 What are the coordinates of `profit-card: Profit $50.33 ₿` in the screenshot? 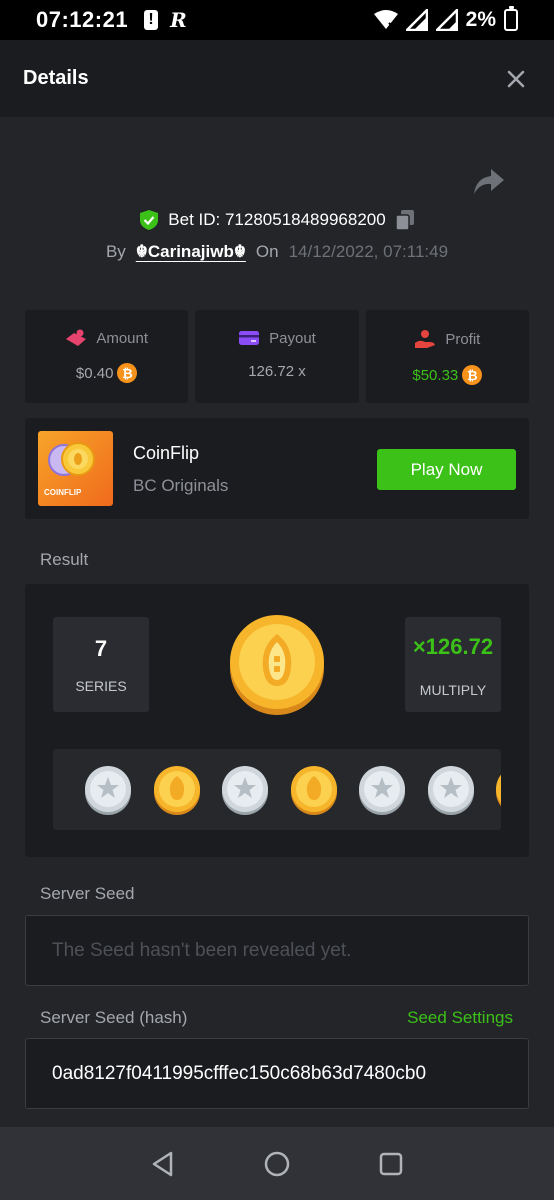 It's located at (447, 356).